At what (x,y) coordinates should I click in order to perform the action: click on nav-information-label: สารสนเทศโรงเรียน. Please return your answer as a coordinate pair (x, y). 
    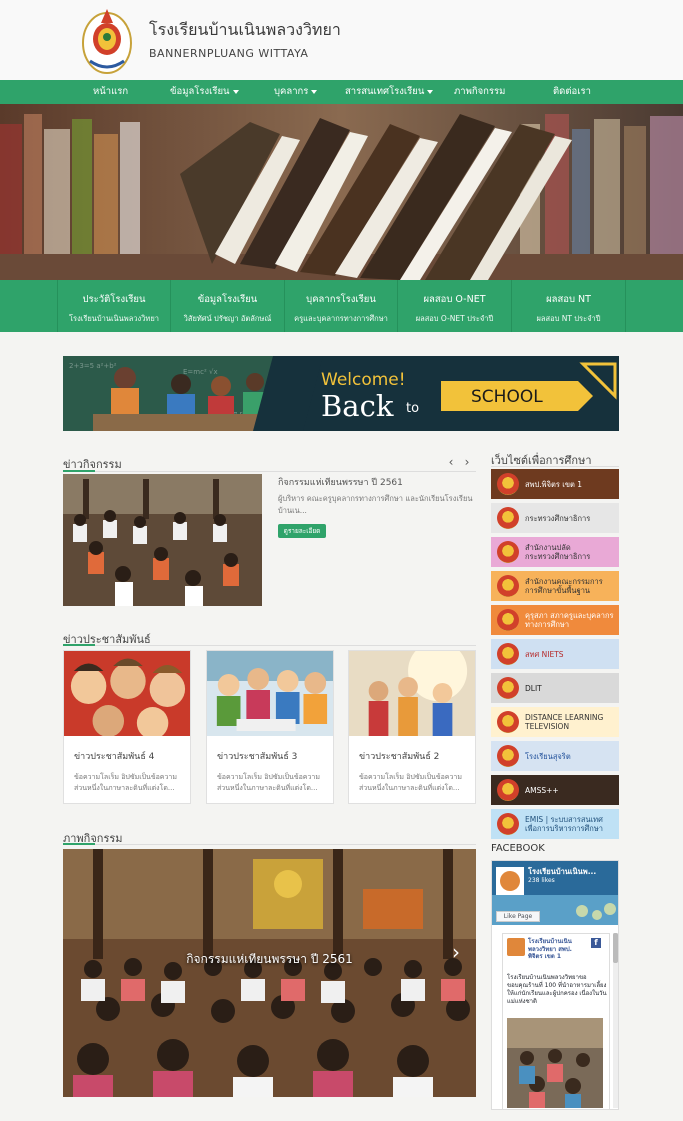
    Looking at the image, I should click on (385, 91).